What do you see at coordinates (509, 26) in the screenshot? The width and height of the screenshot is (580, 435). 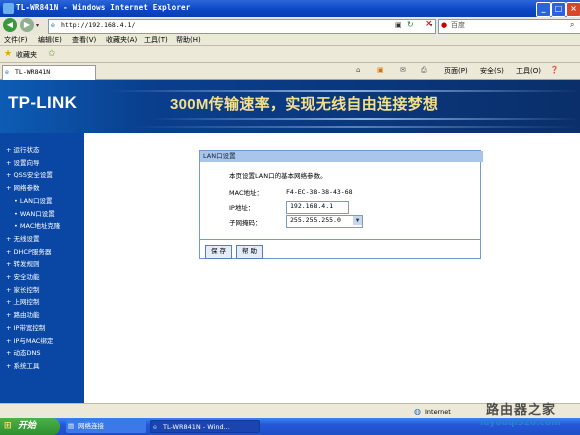 I see `search-input: ● 百度` at bounding box center [509, 26].